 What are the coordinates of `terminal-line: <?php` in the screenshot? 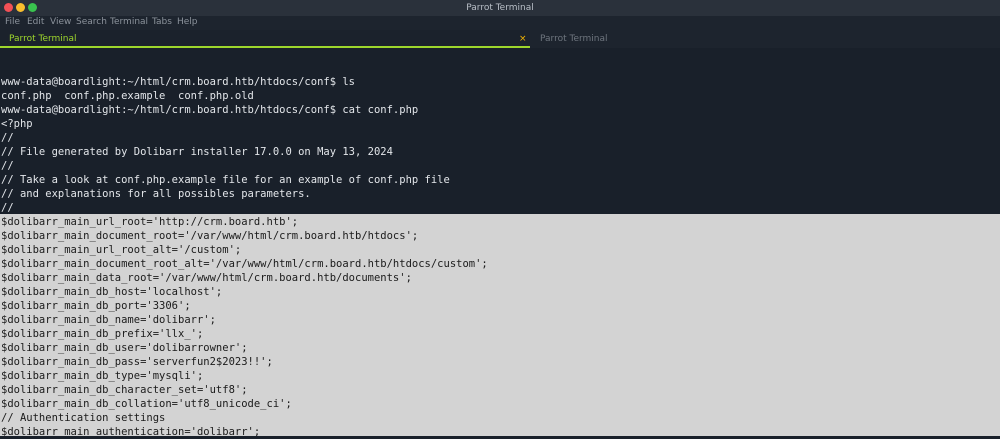 It's located at (17, 124).